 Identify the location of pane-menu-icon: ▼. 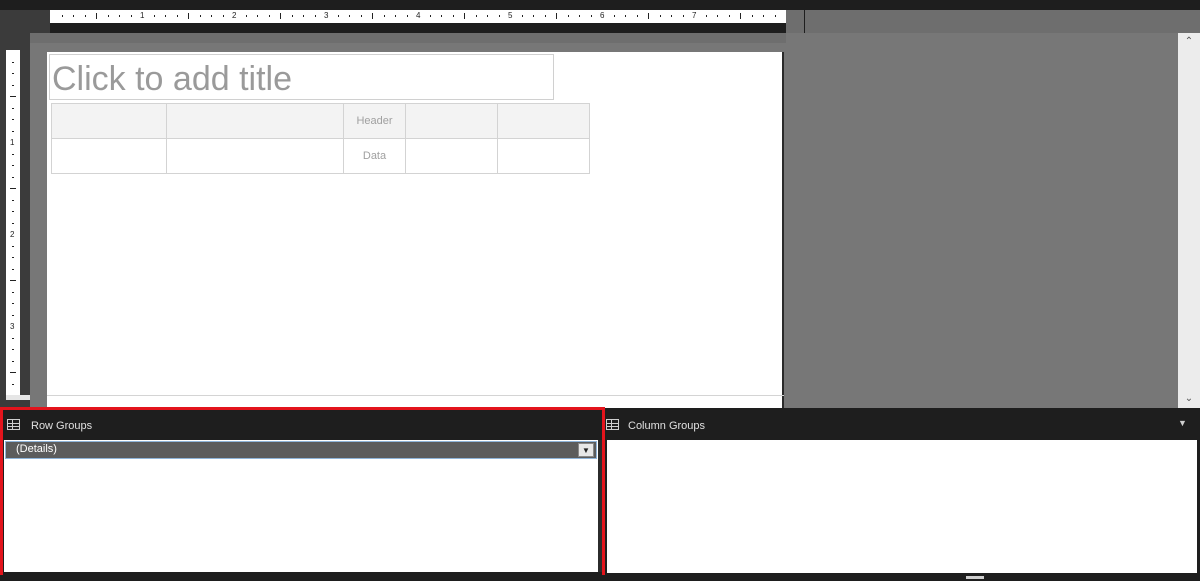
(1182, 423).